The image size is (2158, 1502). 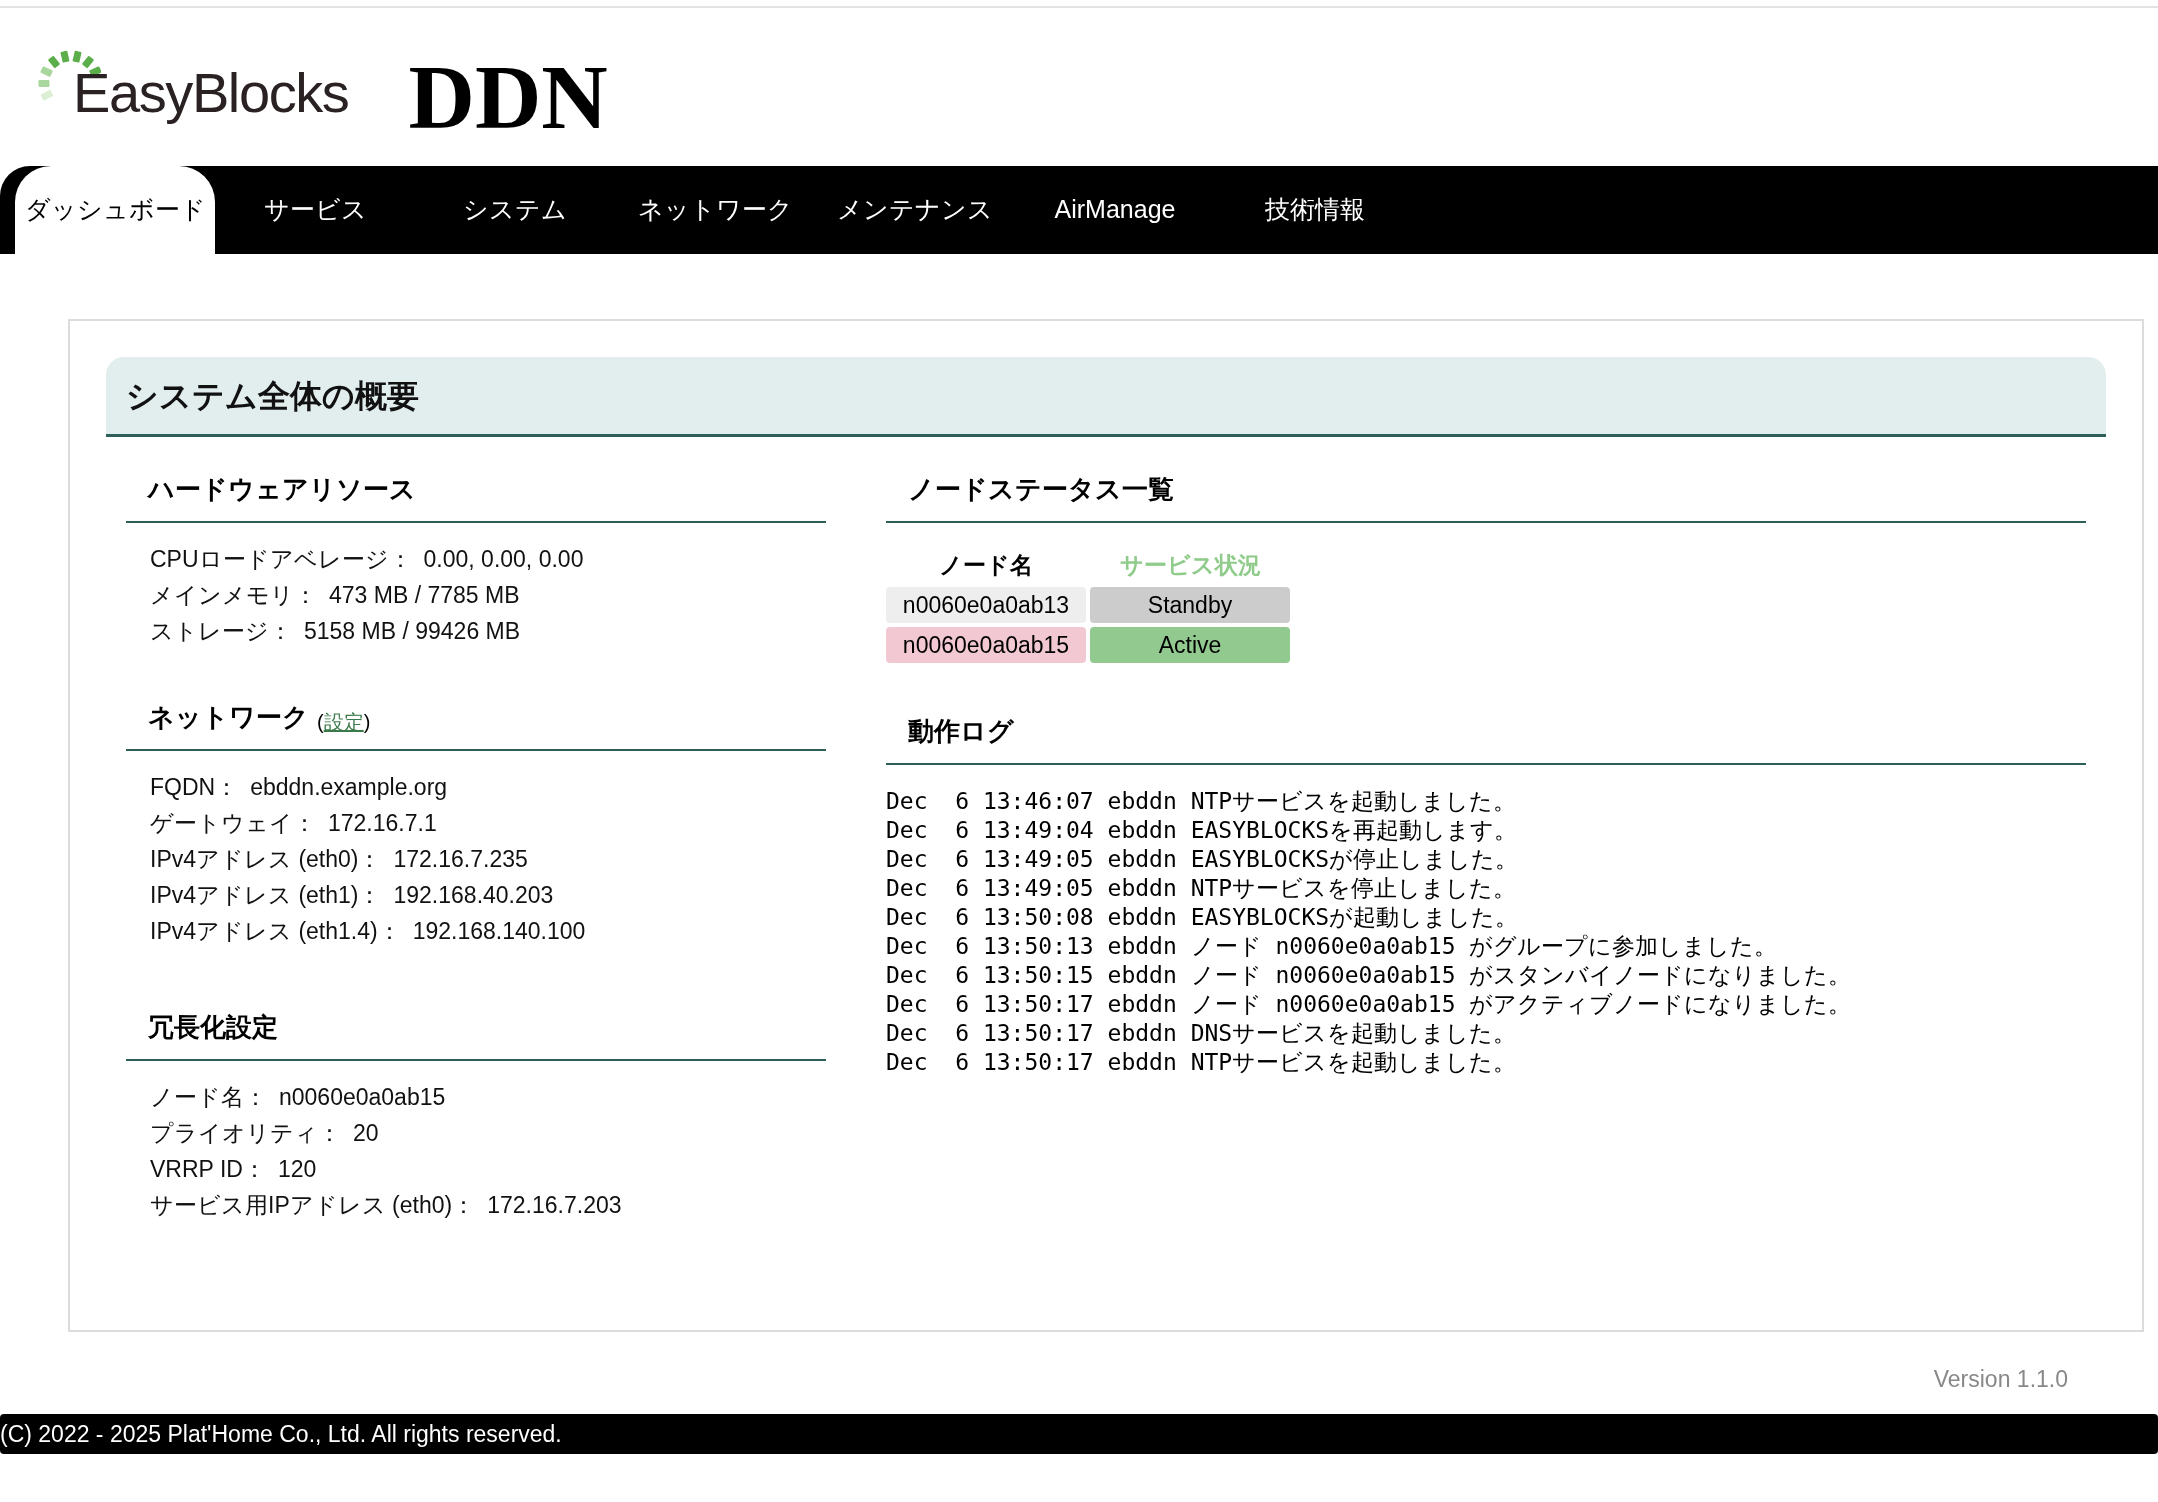 What do you see at coordinates (208, 1097) in the screenshot?
I see `field-label: ノード名：` at bounding box center [208, 1097].